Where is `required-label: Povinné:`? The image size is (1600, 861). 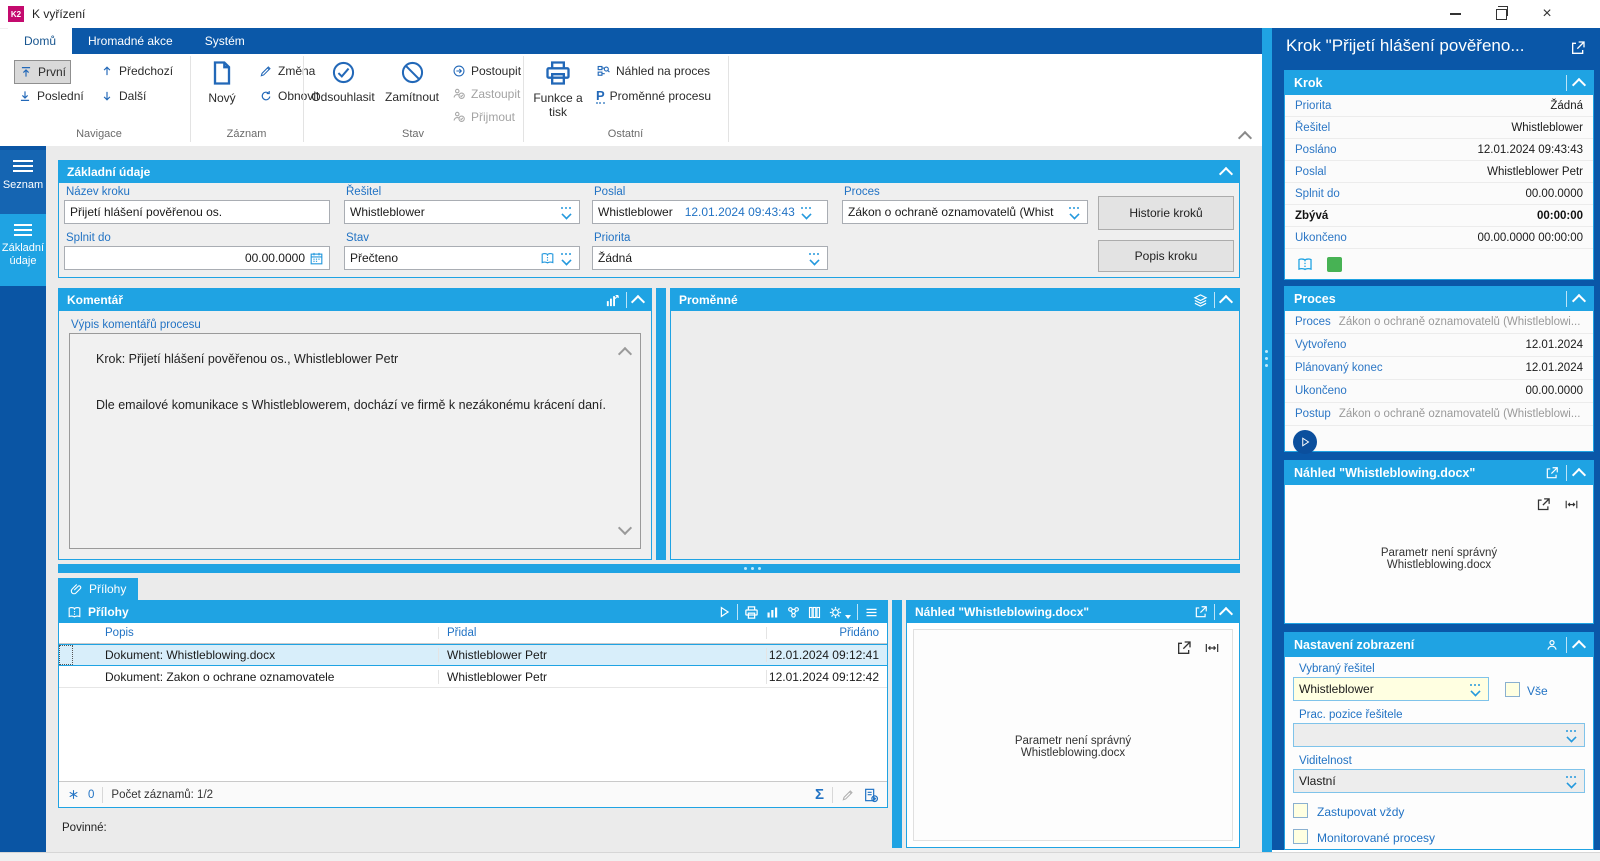 required-label: Povinné: is located at coordinates (84, 828).